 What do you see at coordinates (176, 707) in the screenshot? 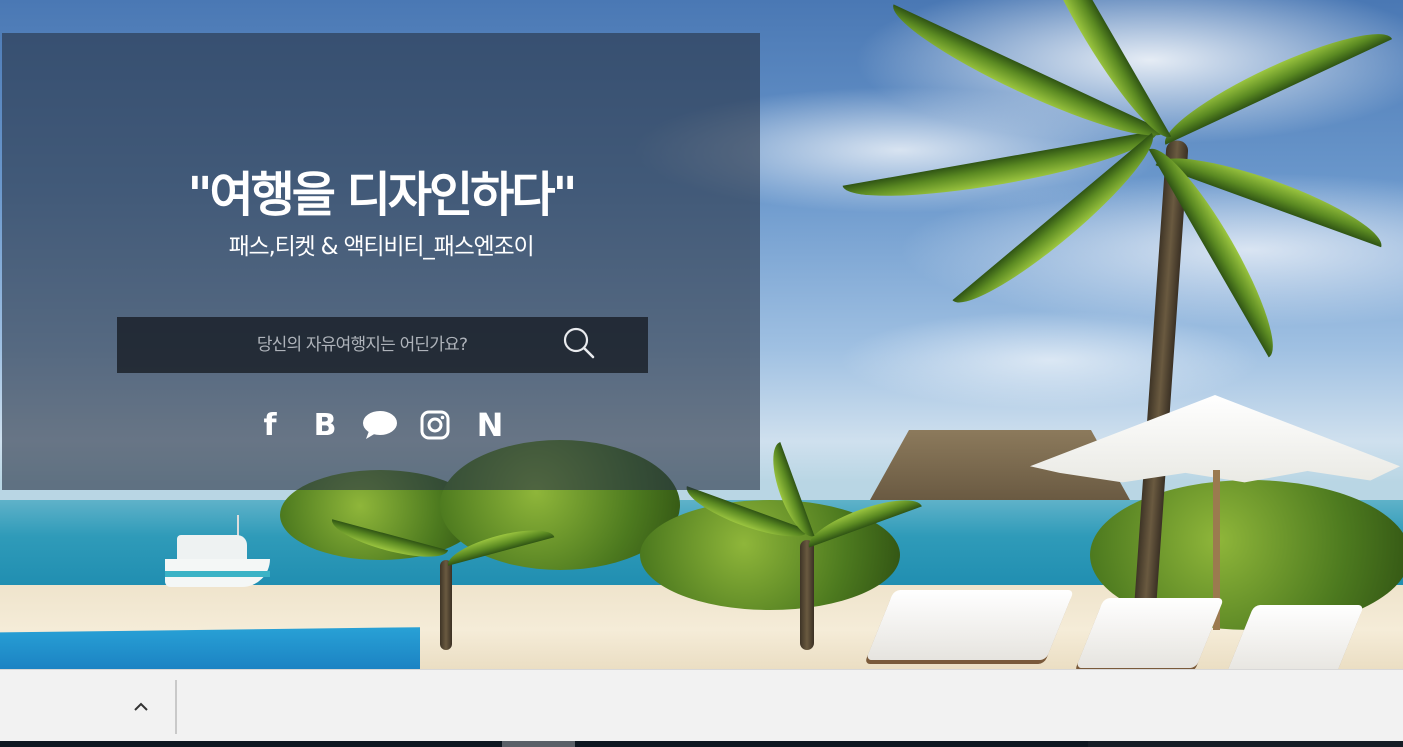
I see `divider` at bounding box center [176, 707].